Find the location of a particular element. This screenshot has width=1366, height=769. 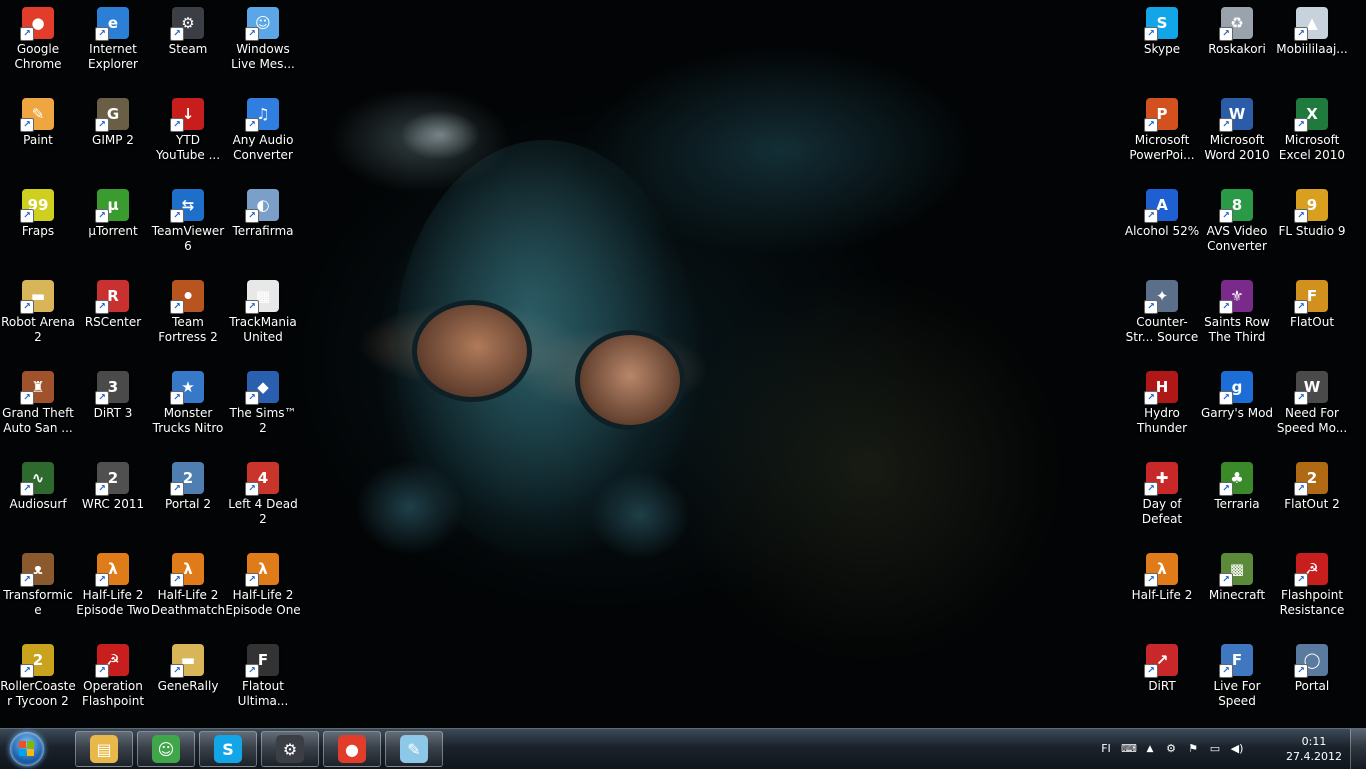

keyboard-icon: ⌨ is located at coordinates (1129, 749).